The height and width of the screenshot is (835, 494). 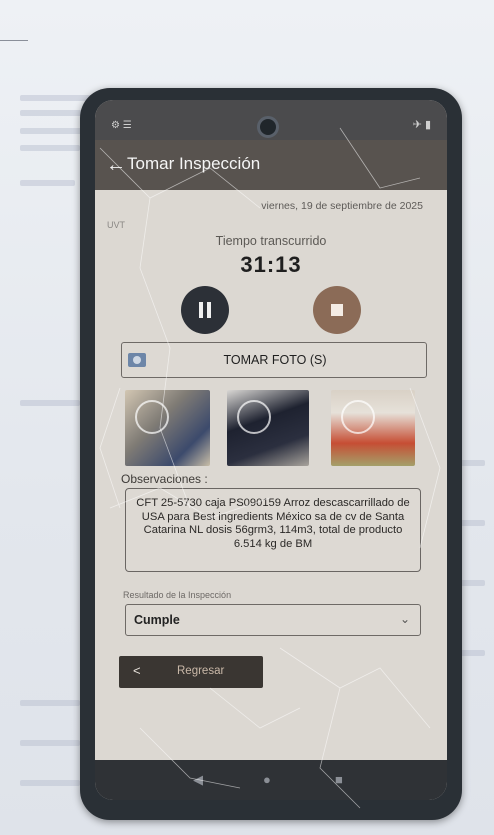 What do you see at coordinates (271, 165) in the screenshot?
I see `app-bar: ← Tomar Inspección` at bounding box center [271, 165].